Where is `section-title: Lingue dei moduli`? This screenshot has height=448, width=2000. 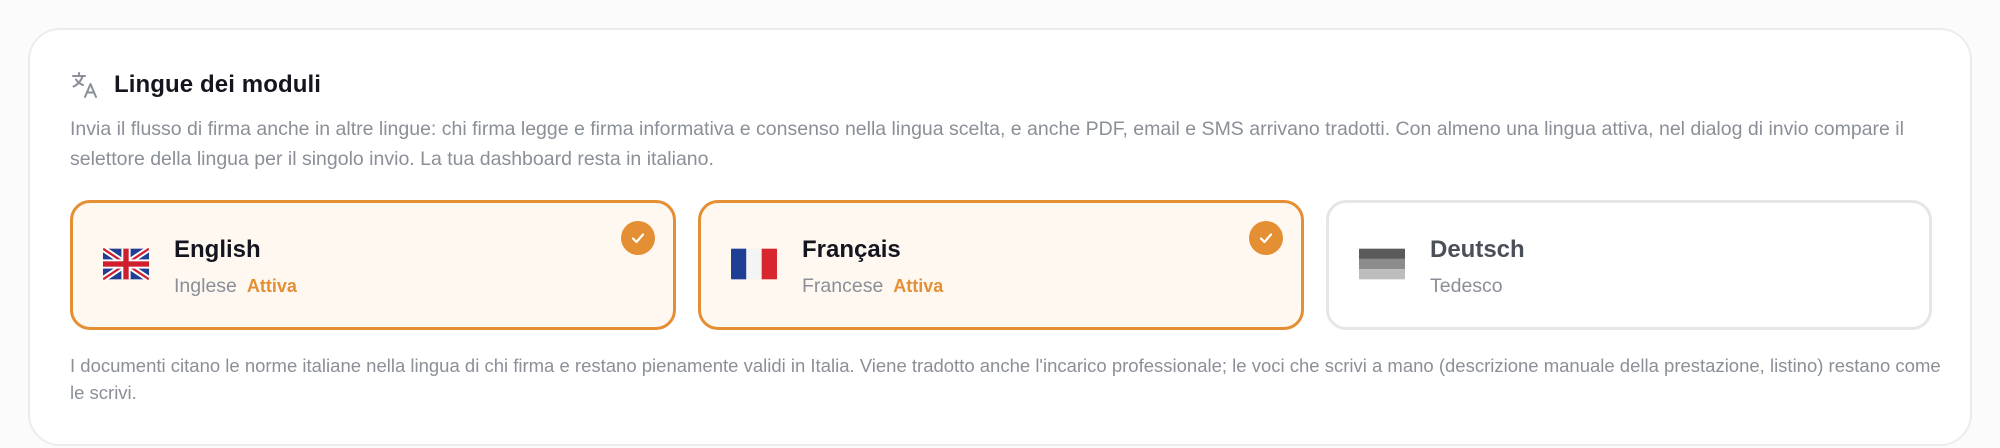
section-title: Lingue dei moduli is located at coordinates (218, 84).